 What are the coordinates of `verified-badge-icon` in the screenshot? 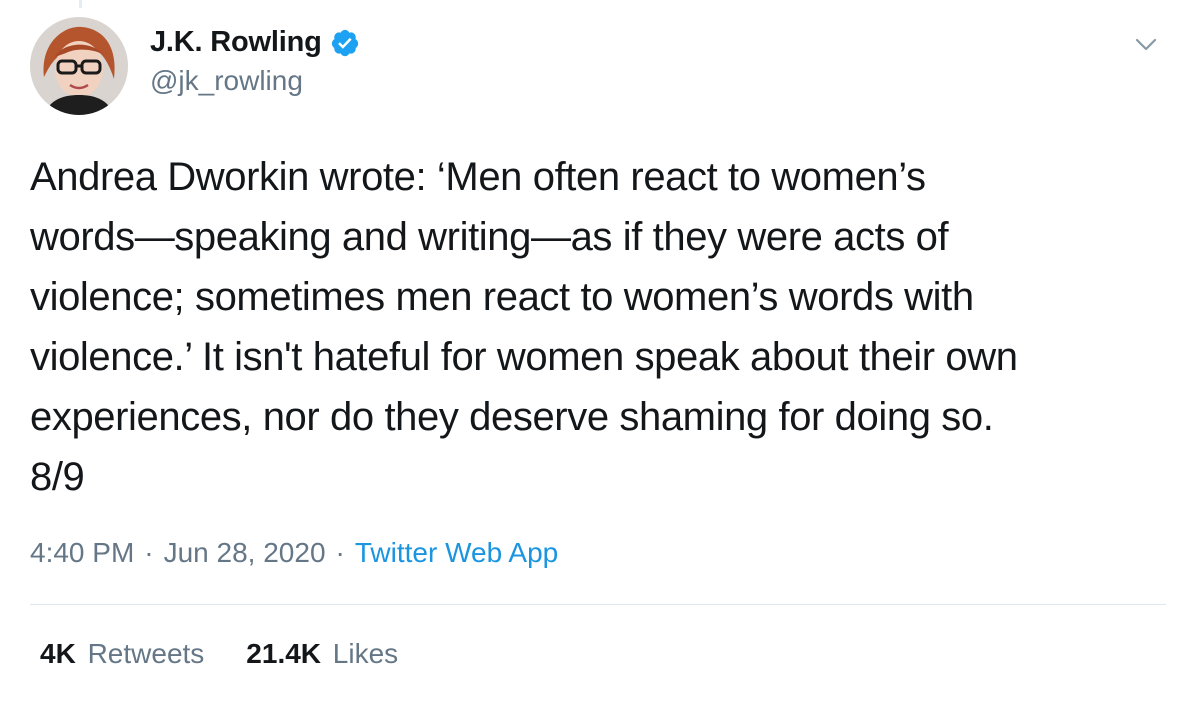 It's located at (344, 42).